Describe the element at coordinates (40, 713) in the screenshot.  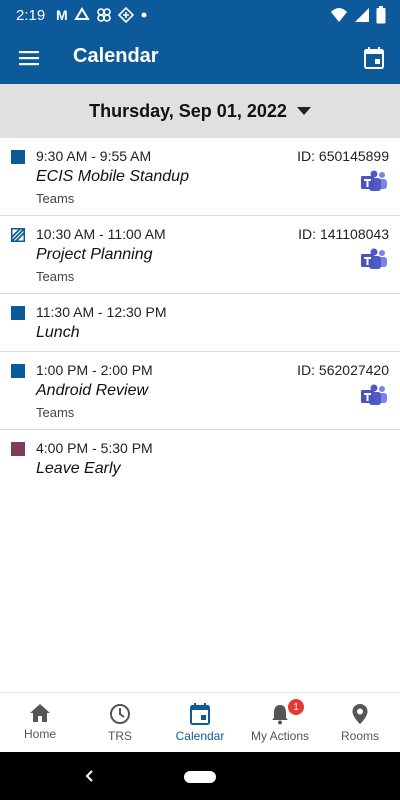
I see `home-icon` at that location.